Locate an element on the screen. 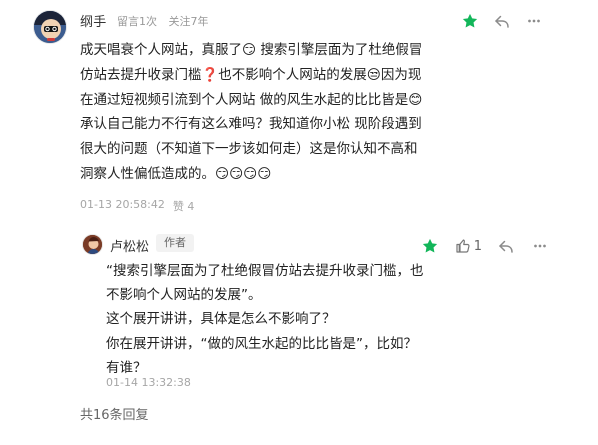 This screenshot has width=598, height=445. comment-author: 纲手 is located at coordinates (93, 20).